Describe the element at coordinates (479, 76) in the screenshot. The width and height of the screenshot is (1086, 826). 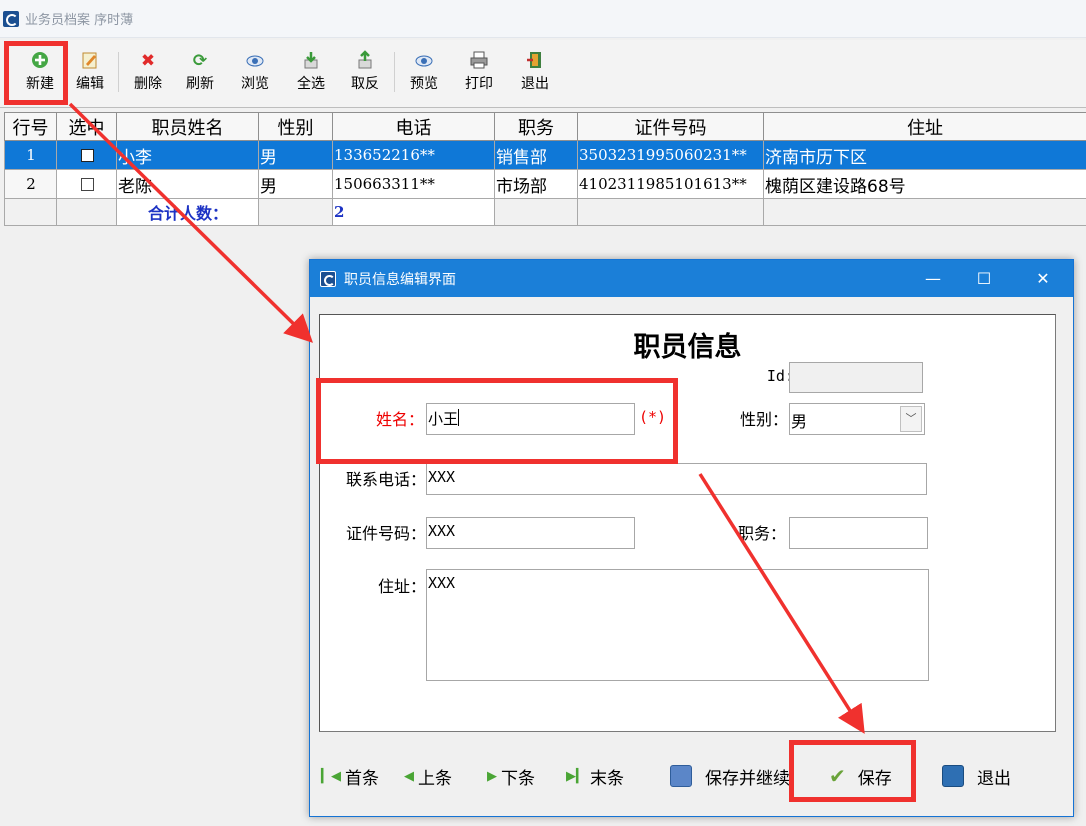
I see `print-button: 打印` at that location.